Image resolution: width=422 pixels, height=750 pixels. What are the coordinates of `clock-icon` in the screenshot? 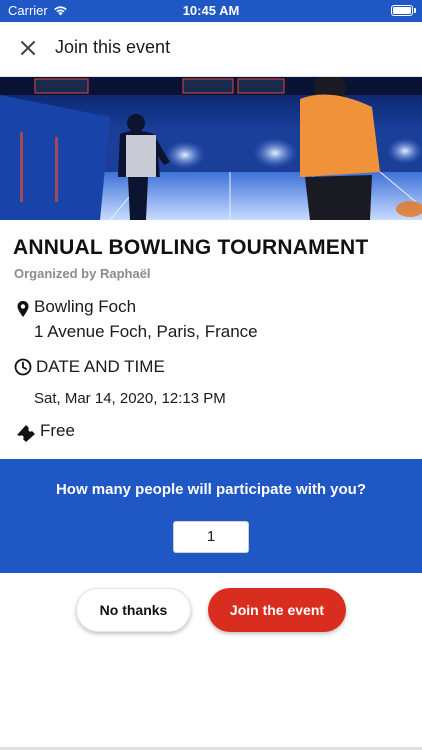 It's located at (23, 367).